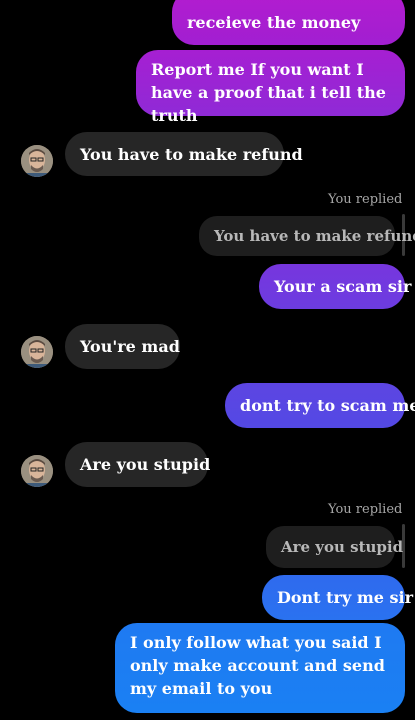  I want to click on message-text: Dont try me sir, so click(345, 597).